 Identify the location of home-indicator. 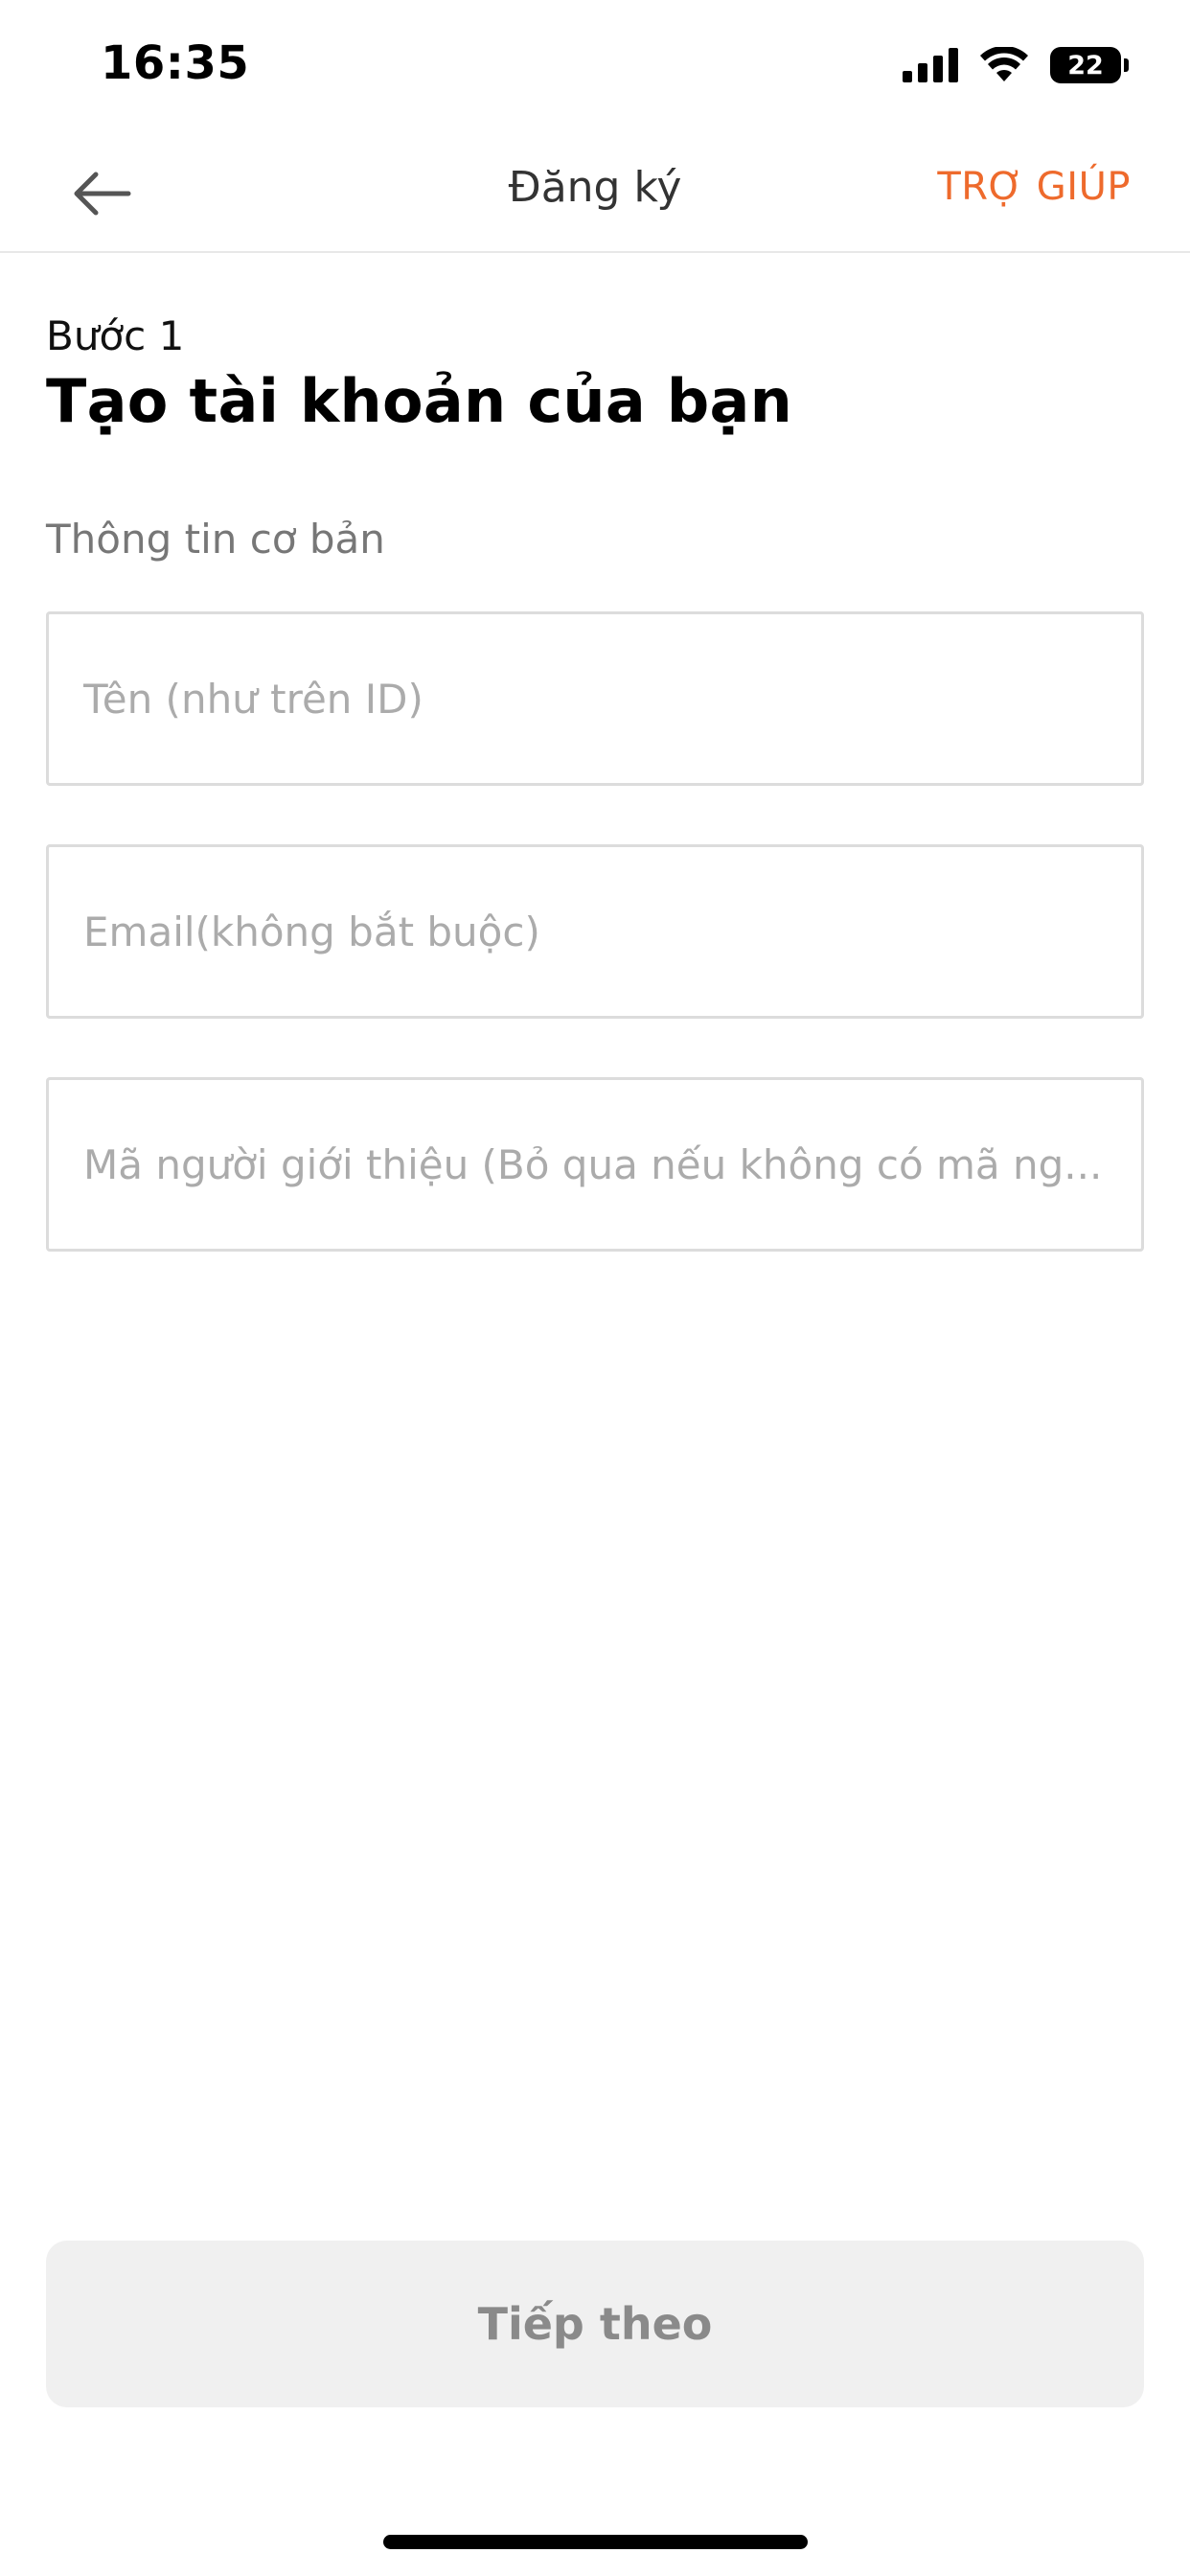
(595, 2542).